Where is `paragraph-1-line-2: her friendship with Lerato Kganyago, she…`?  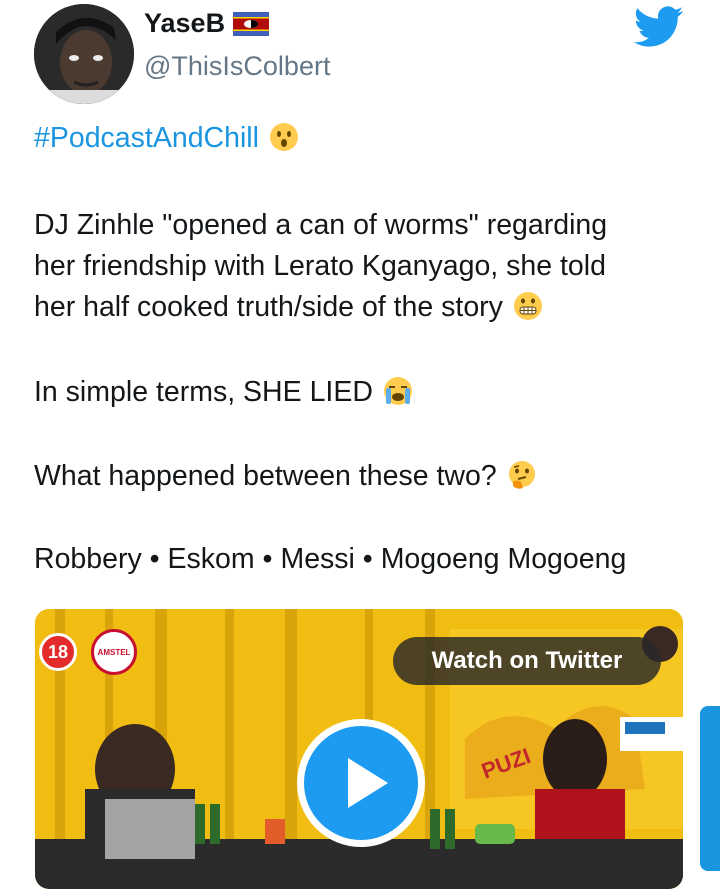
paragraph-1-line-2: her friendship with Lerato Kganyago, she… is located at coordinates (320, 266).